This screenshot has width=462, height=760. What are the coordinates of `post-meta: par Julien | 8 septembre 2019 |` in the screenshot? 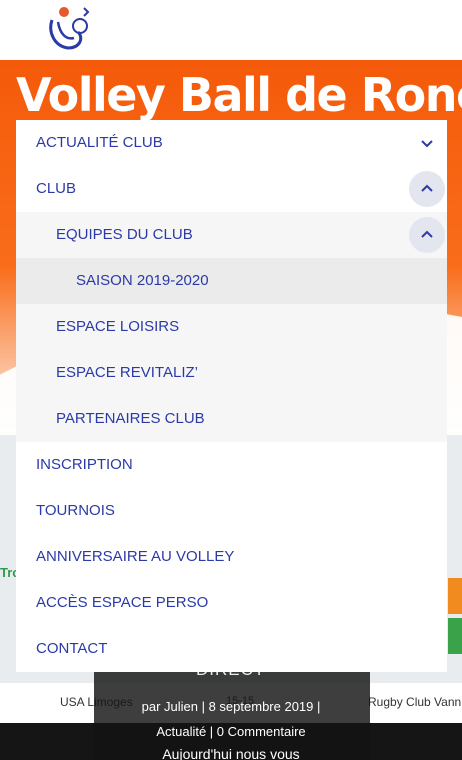 It's located at (231, 706).